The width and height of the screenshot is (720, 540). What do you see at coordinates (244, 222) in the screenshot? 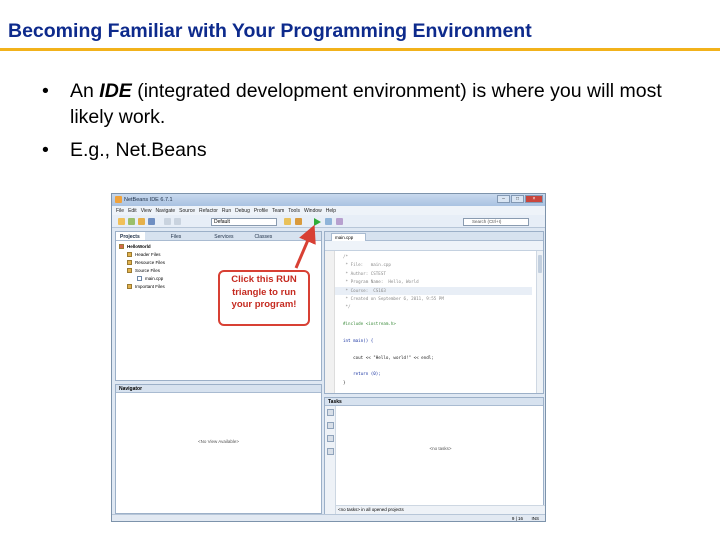
I see `configuration-combo: Default` at bounding box center [244, 222].